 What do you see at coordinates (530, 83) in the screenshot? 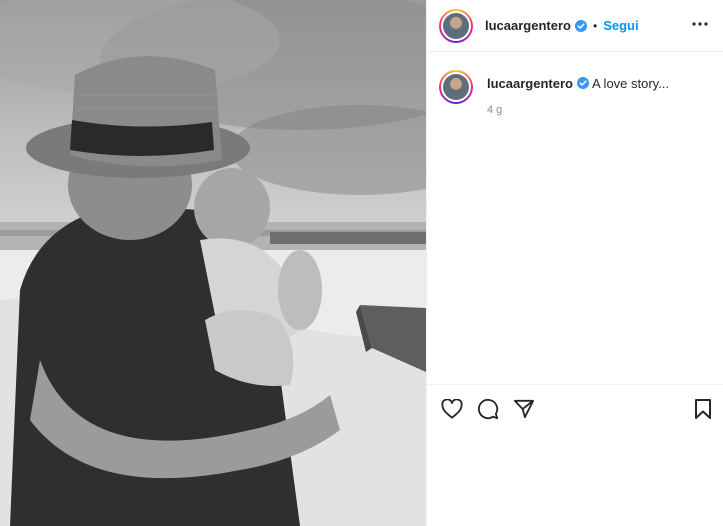
I see `caption-username: lucaargentero` at bounding box center [530, 83].